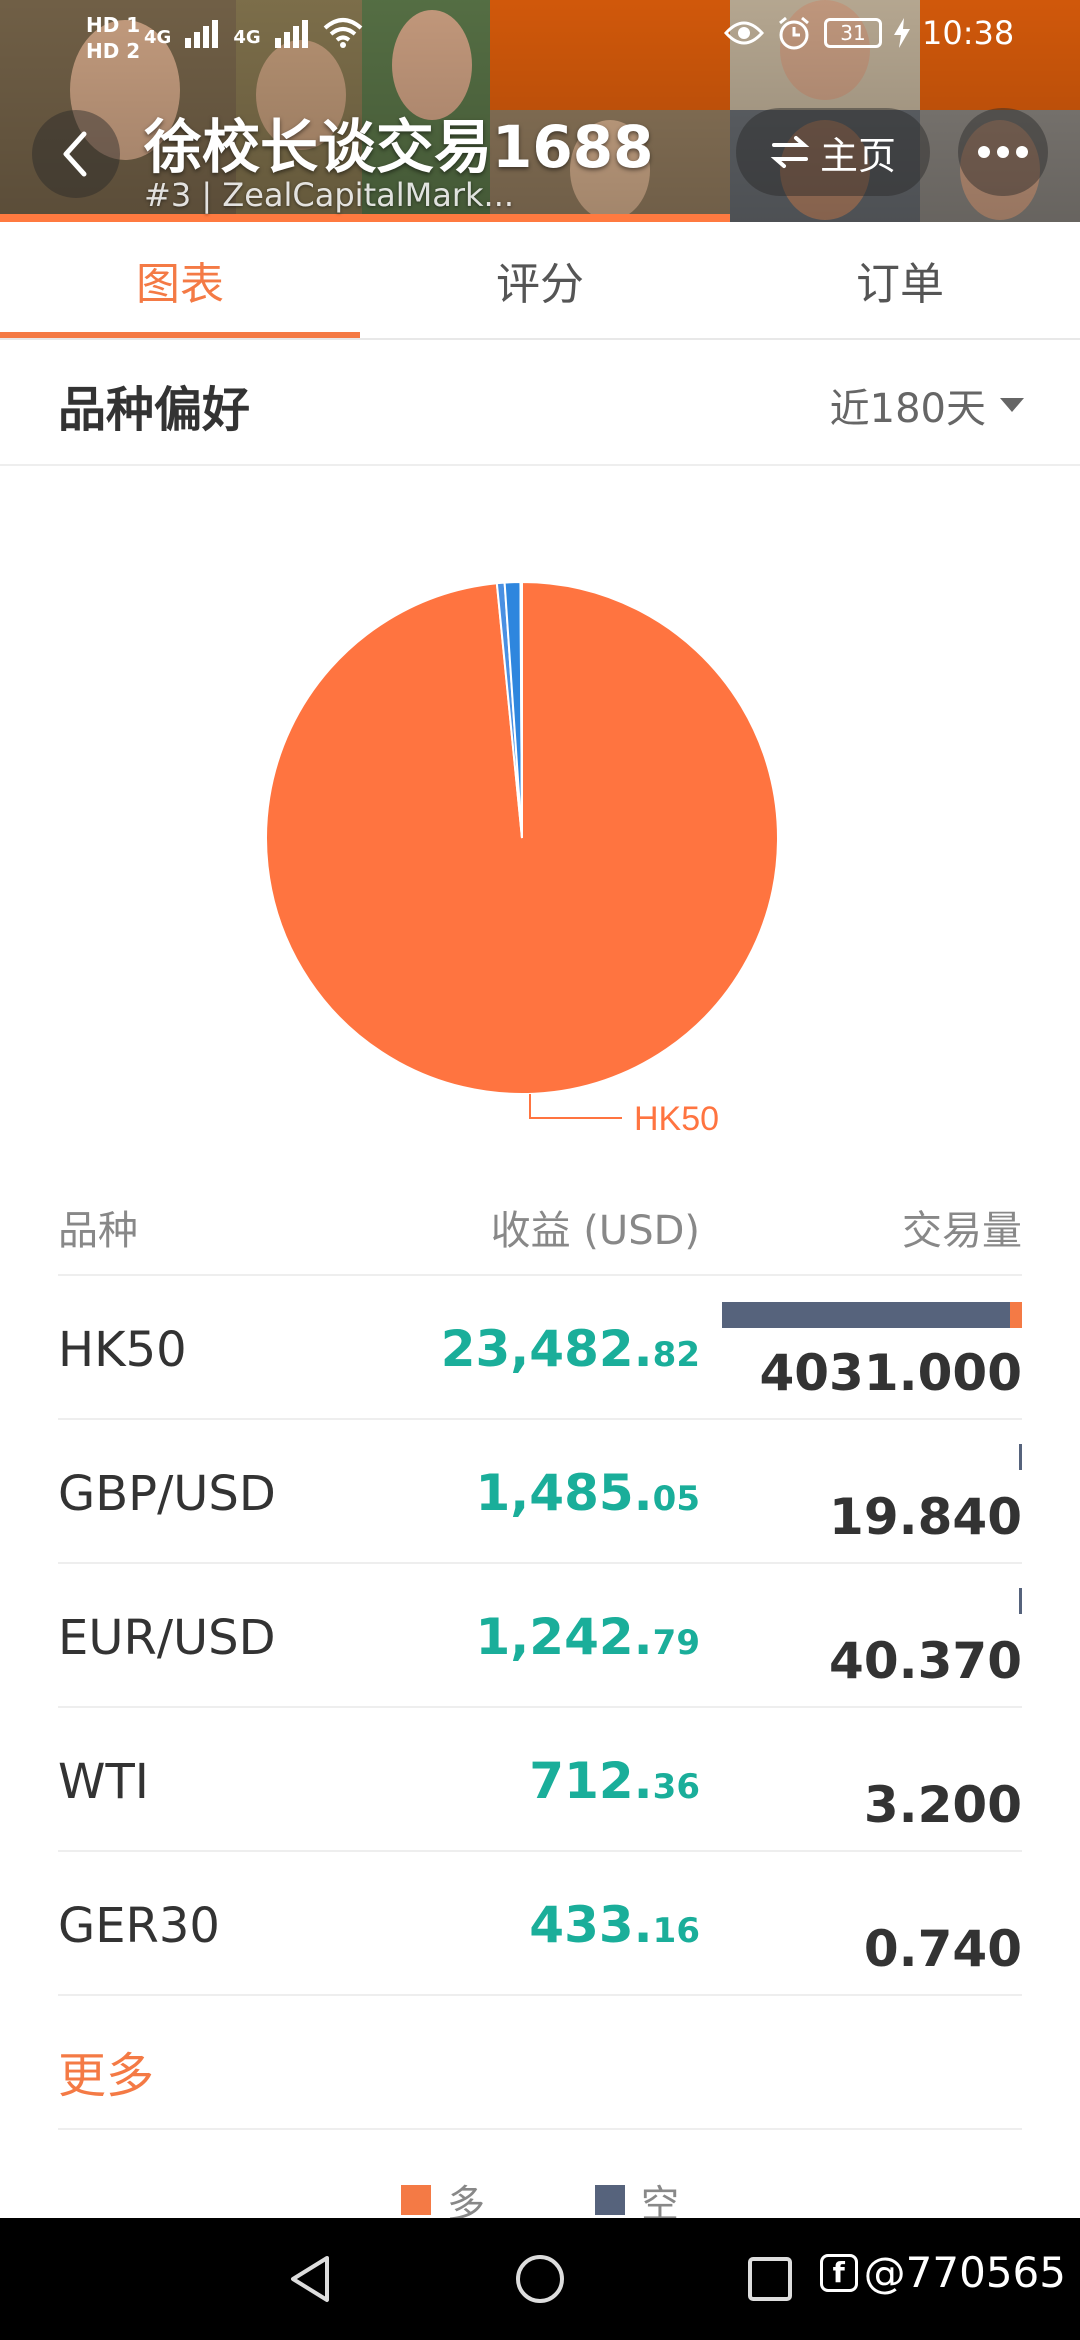  I want to click on row-profit-dec: 16, so click(676, 1931).